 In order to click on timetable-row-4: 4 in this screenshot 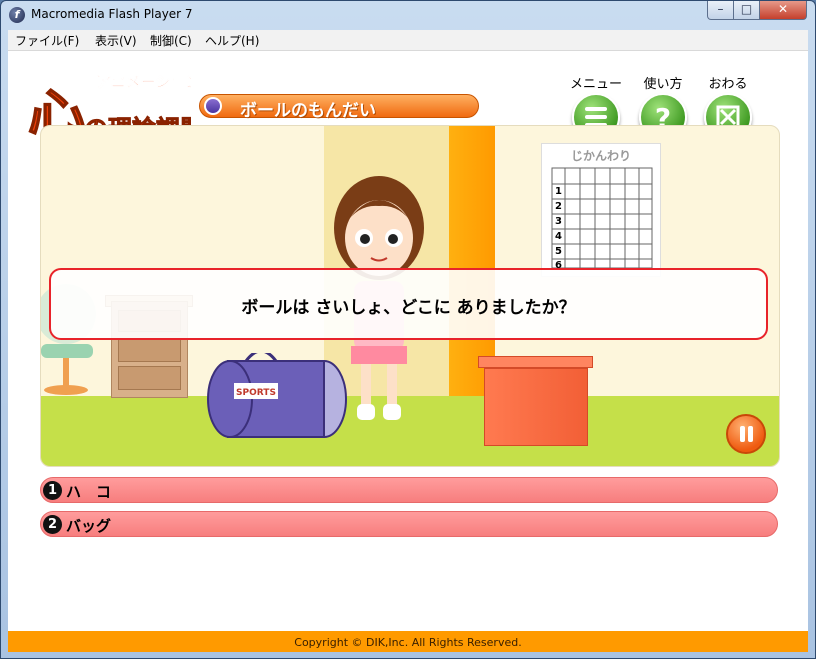, I will do `click(558, 236)`.